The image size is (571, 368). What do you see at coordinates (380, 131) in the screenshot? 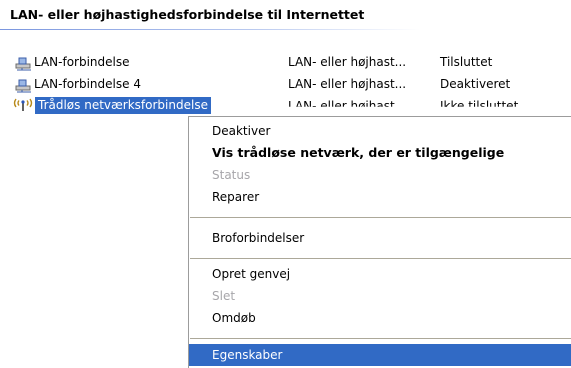
I see `menu-item-deaktiver: Deaktiver` at bounding box center [380, 131].